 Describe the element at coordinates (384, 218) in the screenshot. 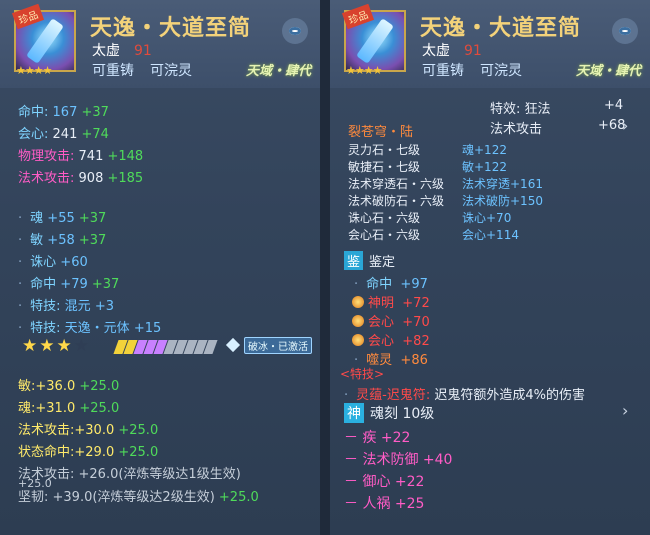

I see `gem-row: 诛心石・六级` at that location.